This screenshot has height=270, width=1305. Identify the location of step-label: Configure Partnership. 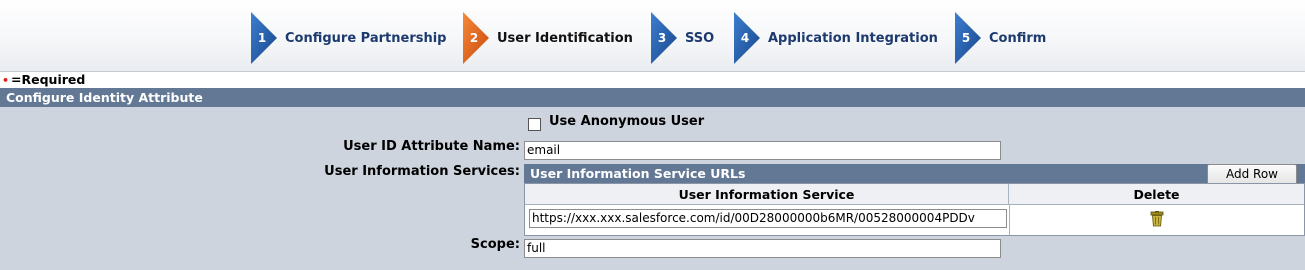
(366, 38).